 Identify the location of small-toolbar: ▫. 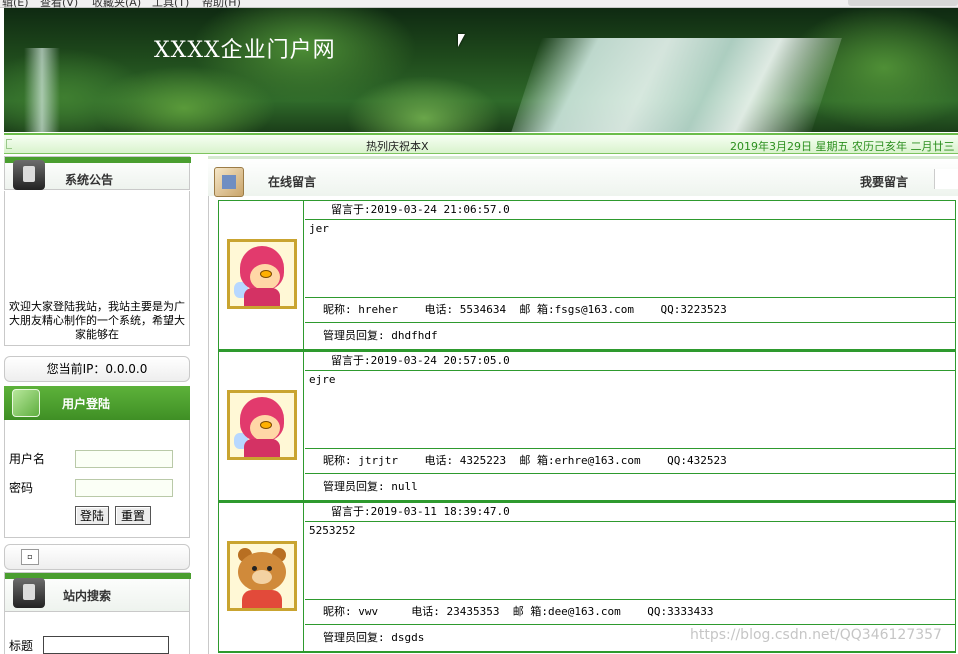
(97, 557).